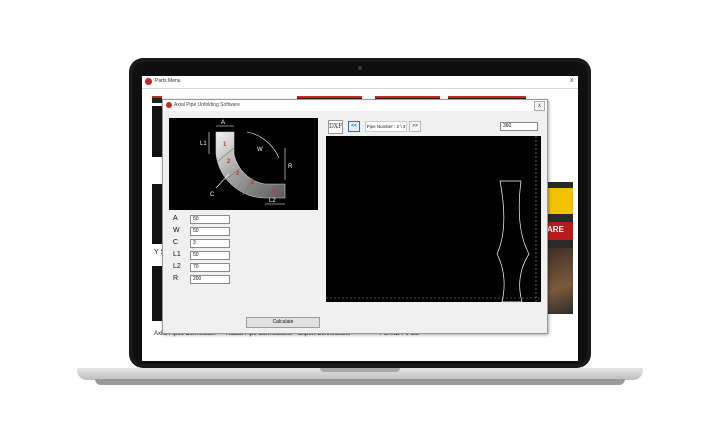  Describe the element at coordinates (355, 105) in the screenshot. I see `dialog-titlebar: Axial Pipe Unfolding Software x` at that location.